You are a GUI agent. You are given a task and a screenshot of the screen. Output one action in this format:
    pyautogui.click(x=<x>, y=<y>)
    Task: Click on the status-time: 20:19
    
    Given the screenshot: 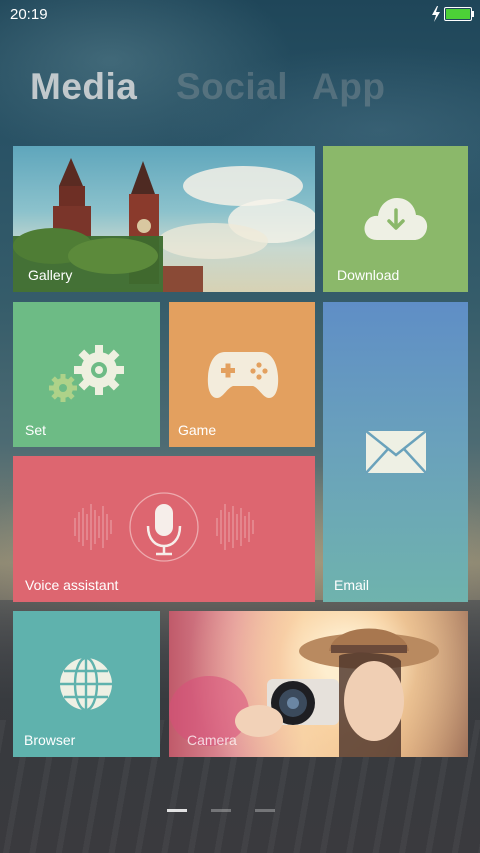 What is the action you would take?
    pyautogui.click(x=29, y=14)
    